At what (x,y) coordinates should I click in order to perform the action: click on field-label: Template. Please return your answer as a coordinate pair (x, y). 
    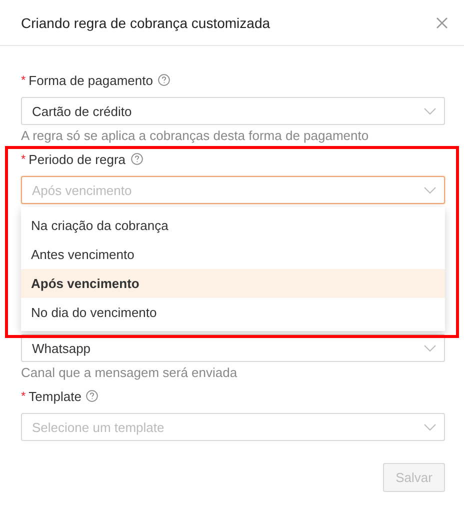
    Looking at the image, I should click on (55, 396).